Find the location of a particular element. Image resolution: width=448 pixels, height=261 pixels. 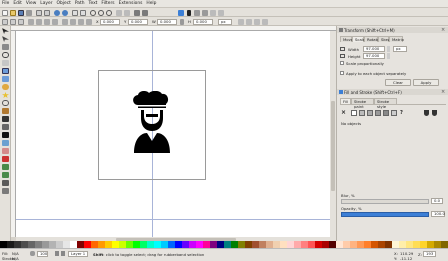

apply-separately-checkbox is located at coordinates (342, 73).